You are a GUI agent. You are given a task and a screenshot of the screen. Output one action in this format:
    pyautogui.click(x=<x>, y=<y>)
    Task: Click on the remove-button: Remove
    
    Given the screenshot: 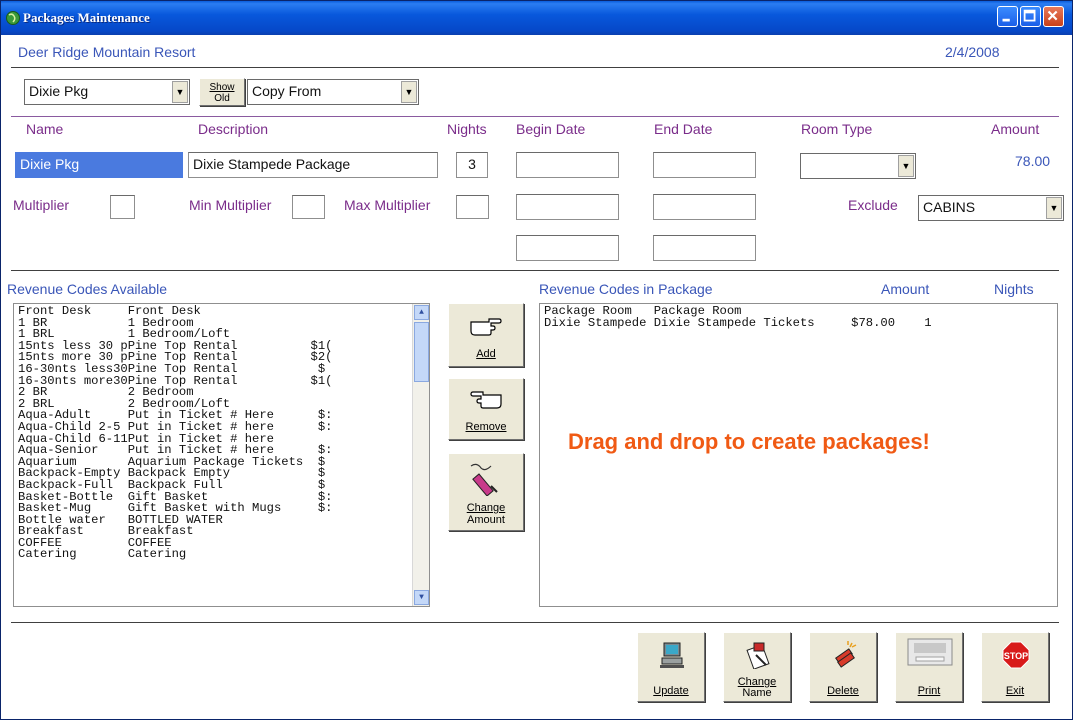 What is the action you would take?
    pyautogui.click(x=486, y=409)
    